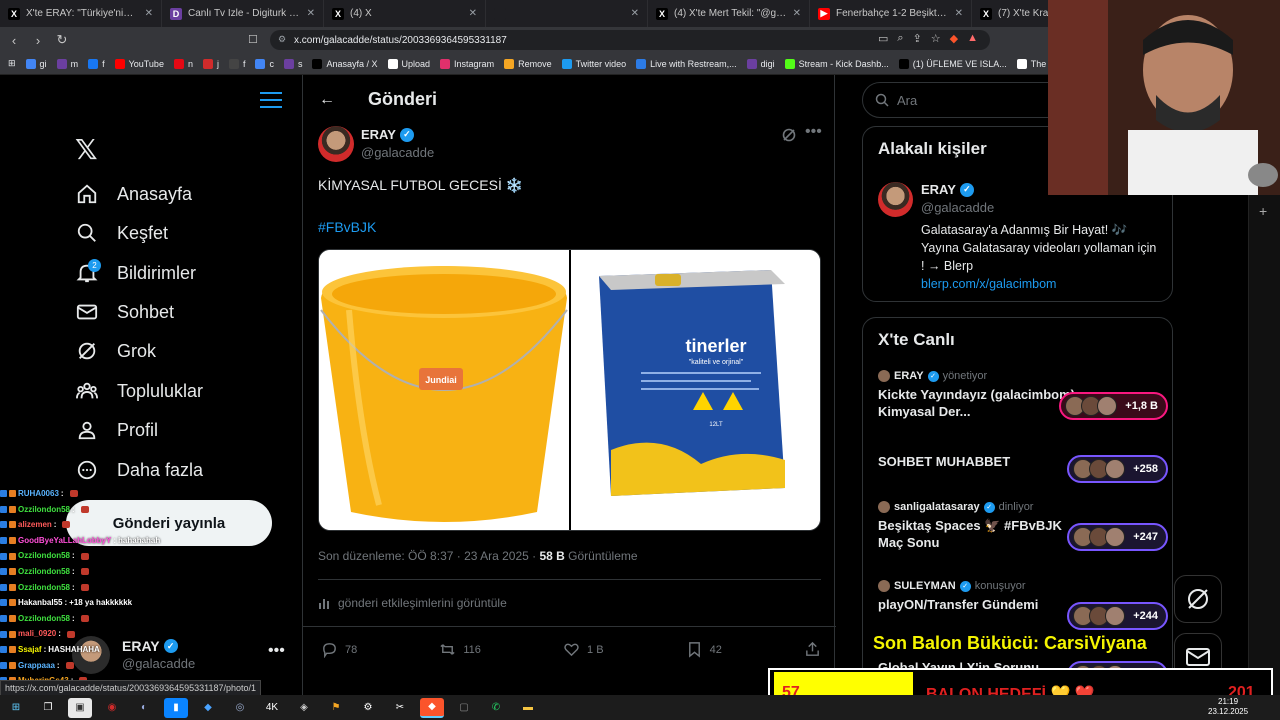 The height and width of the screenshot is (720, 1280). Describe the element at coordinates (38, 40) in the screenshot. I see `forward-icon: ›` at that location.